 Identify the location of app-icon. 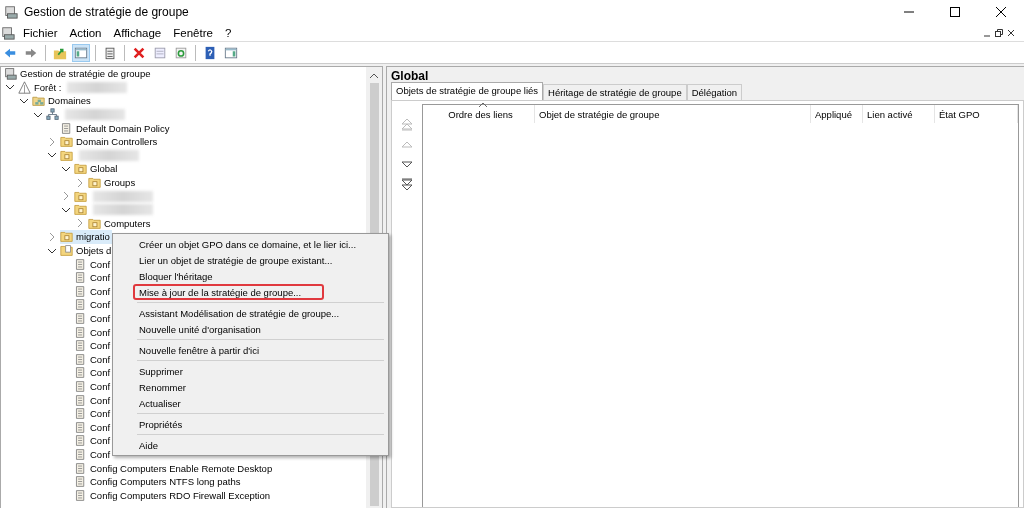
(11, 12).